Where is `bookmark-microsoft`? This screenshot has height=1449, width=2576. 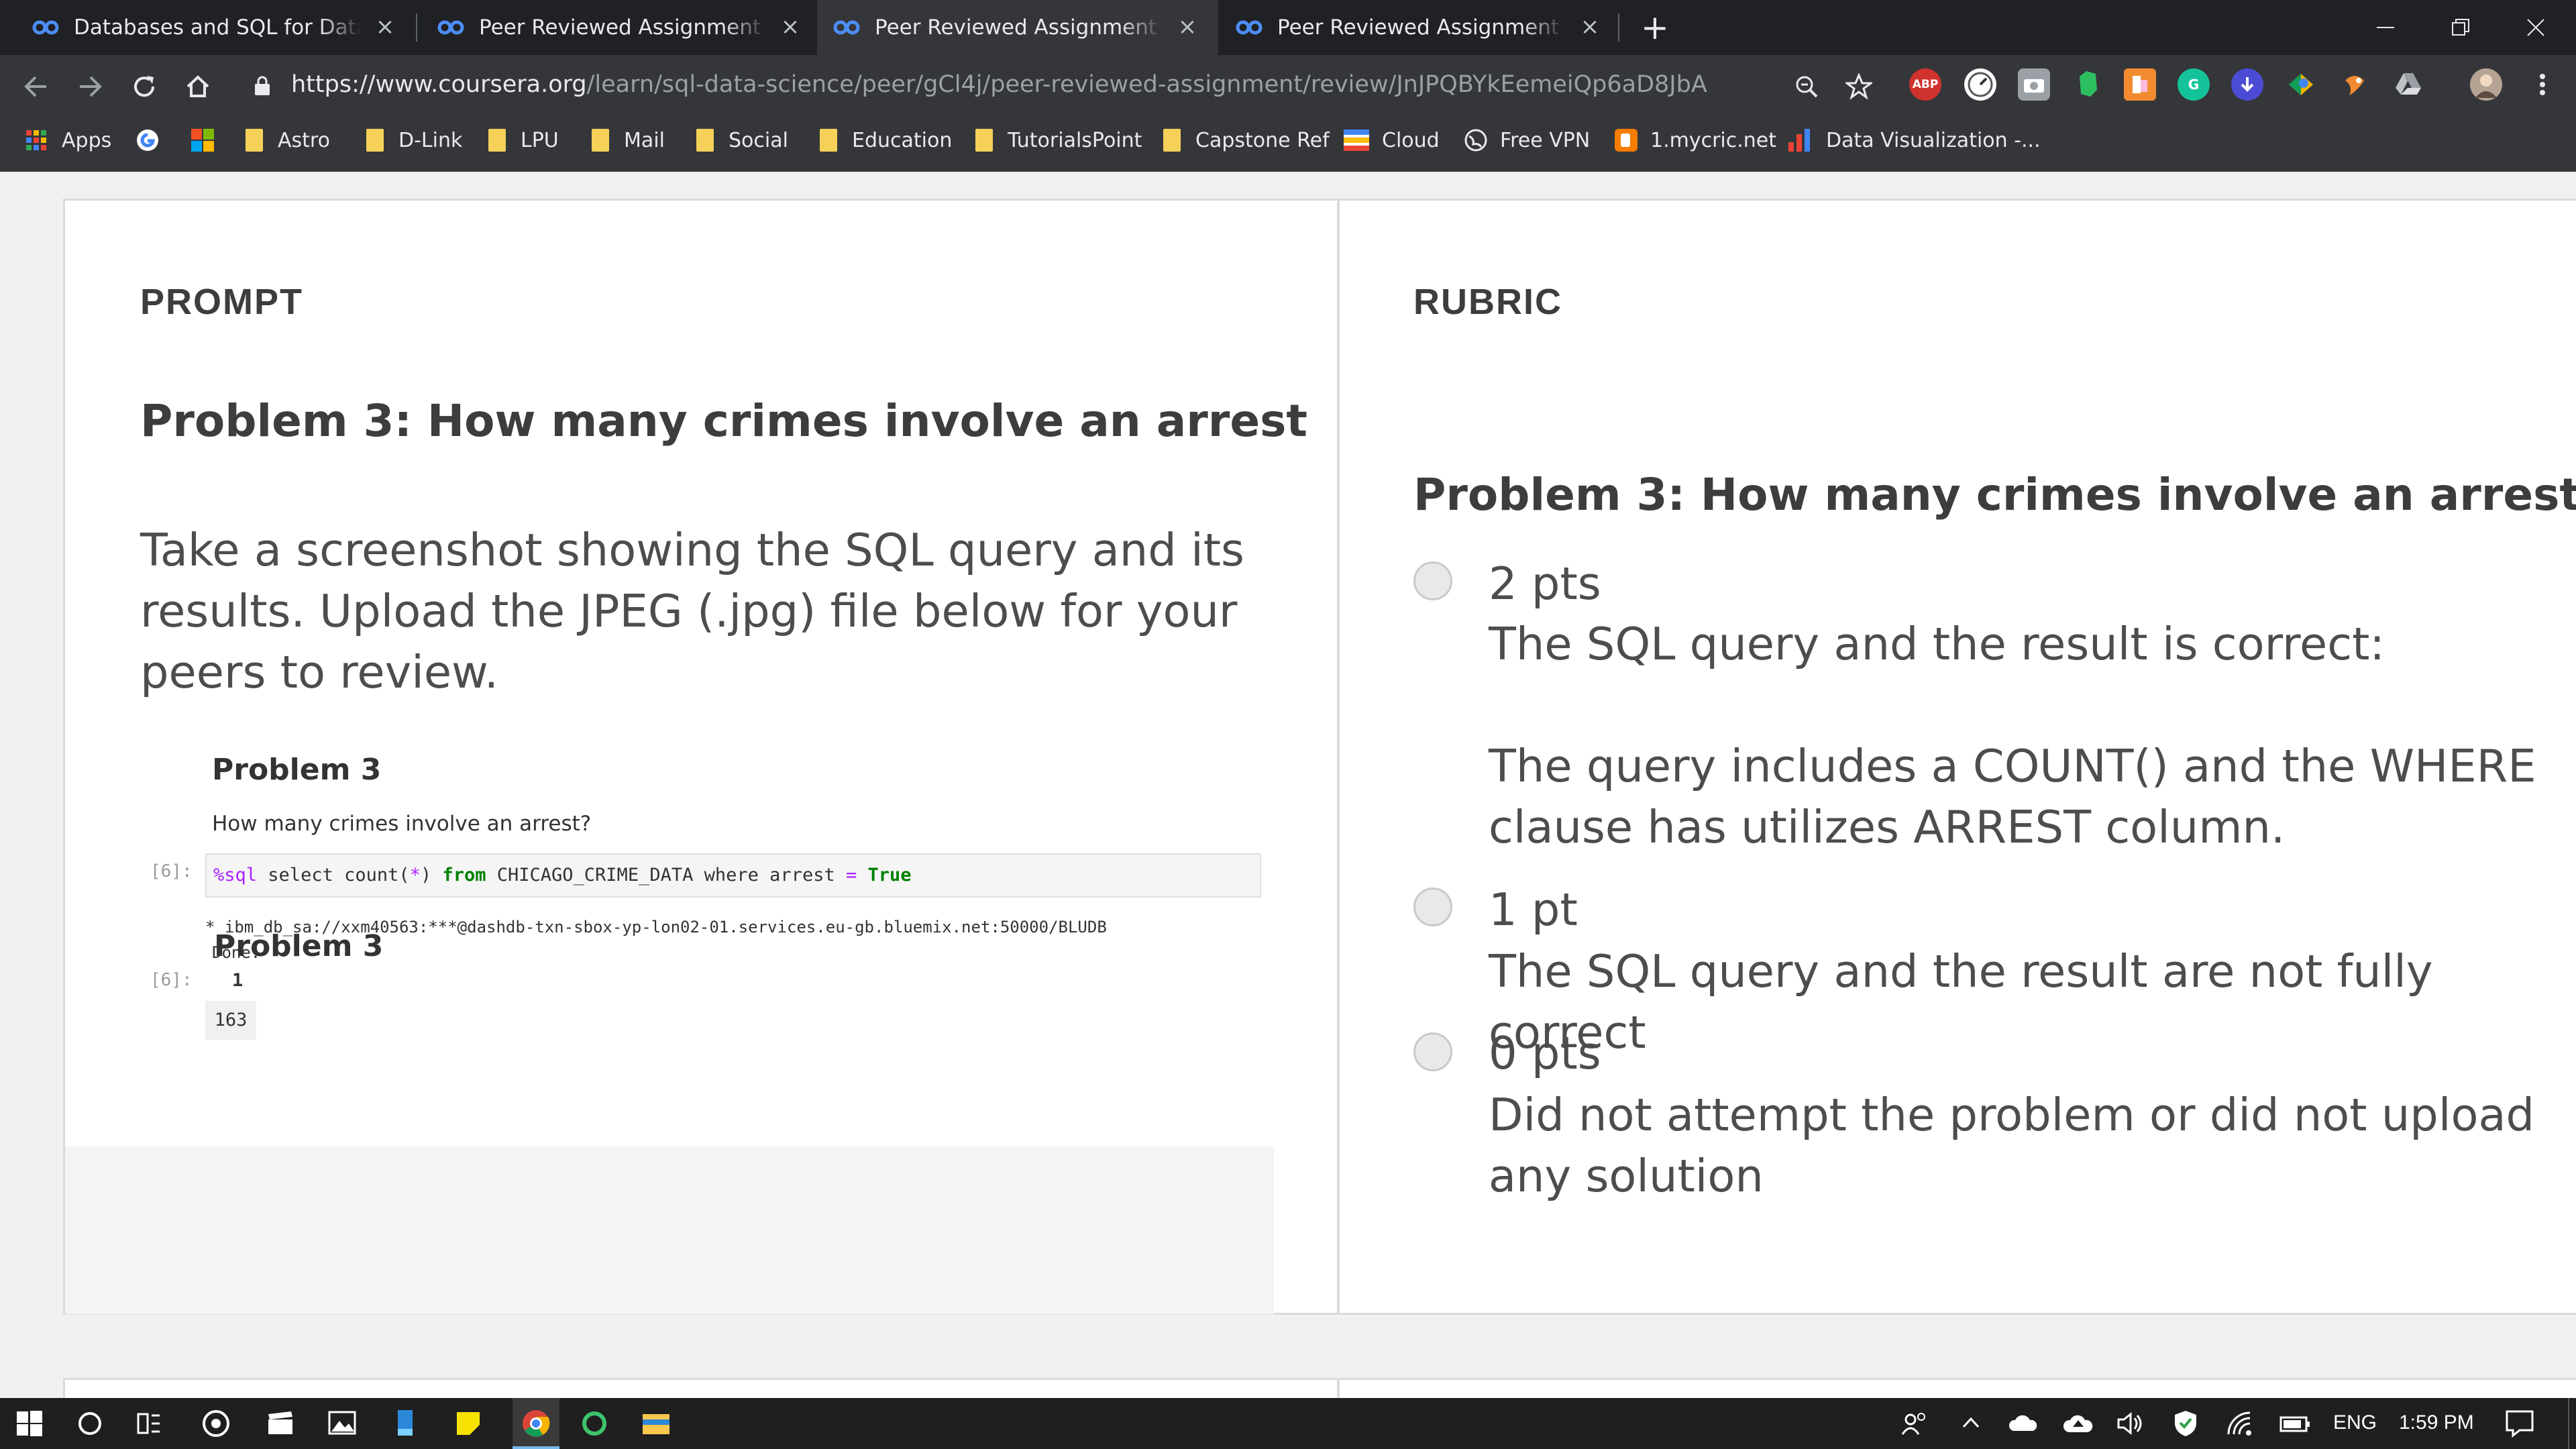 bookmark-microsoft is located at coordinates (203, 140).